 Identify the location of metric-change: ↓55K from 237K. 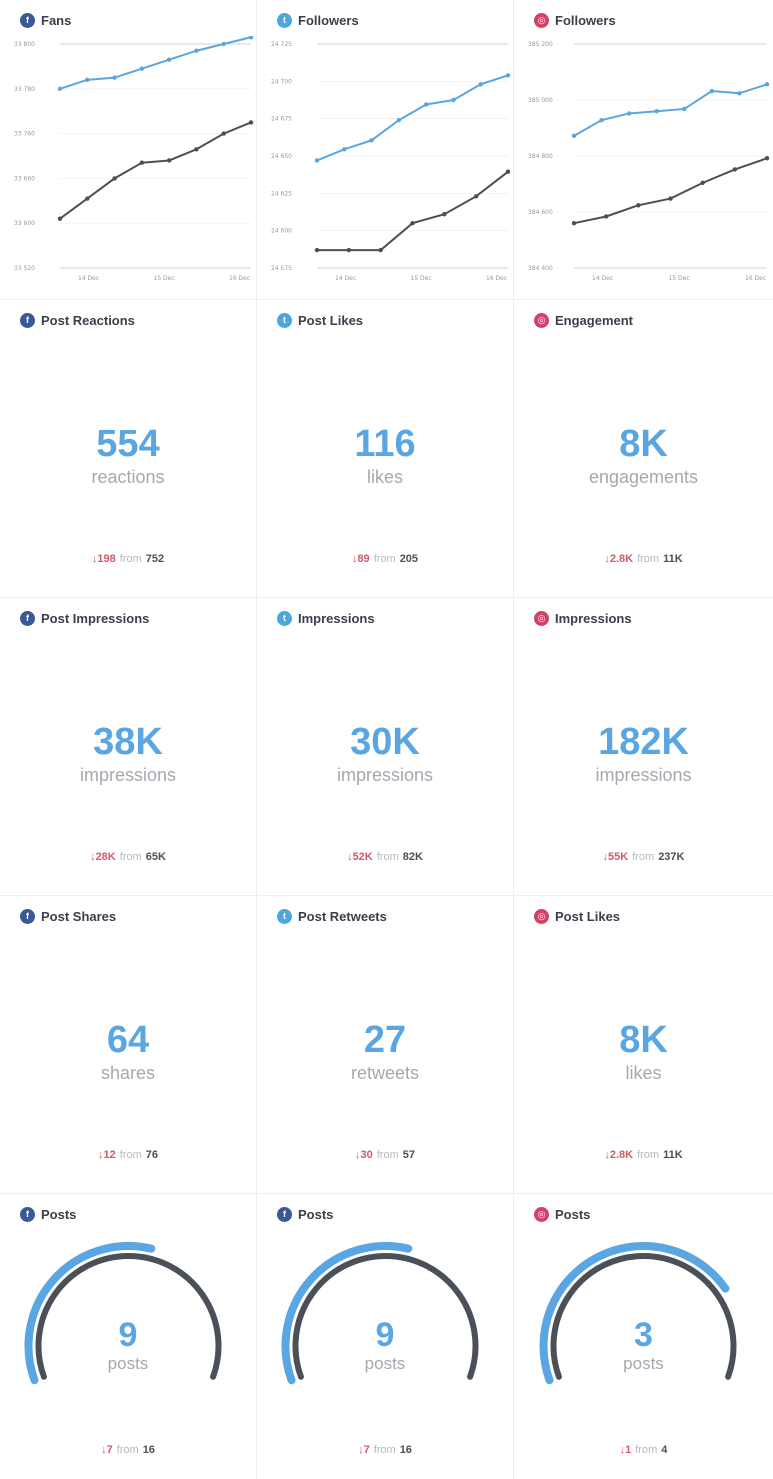
(643, 857).